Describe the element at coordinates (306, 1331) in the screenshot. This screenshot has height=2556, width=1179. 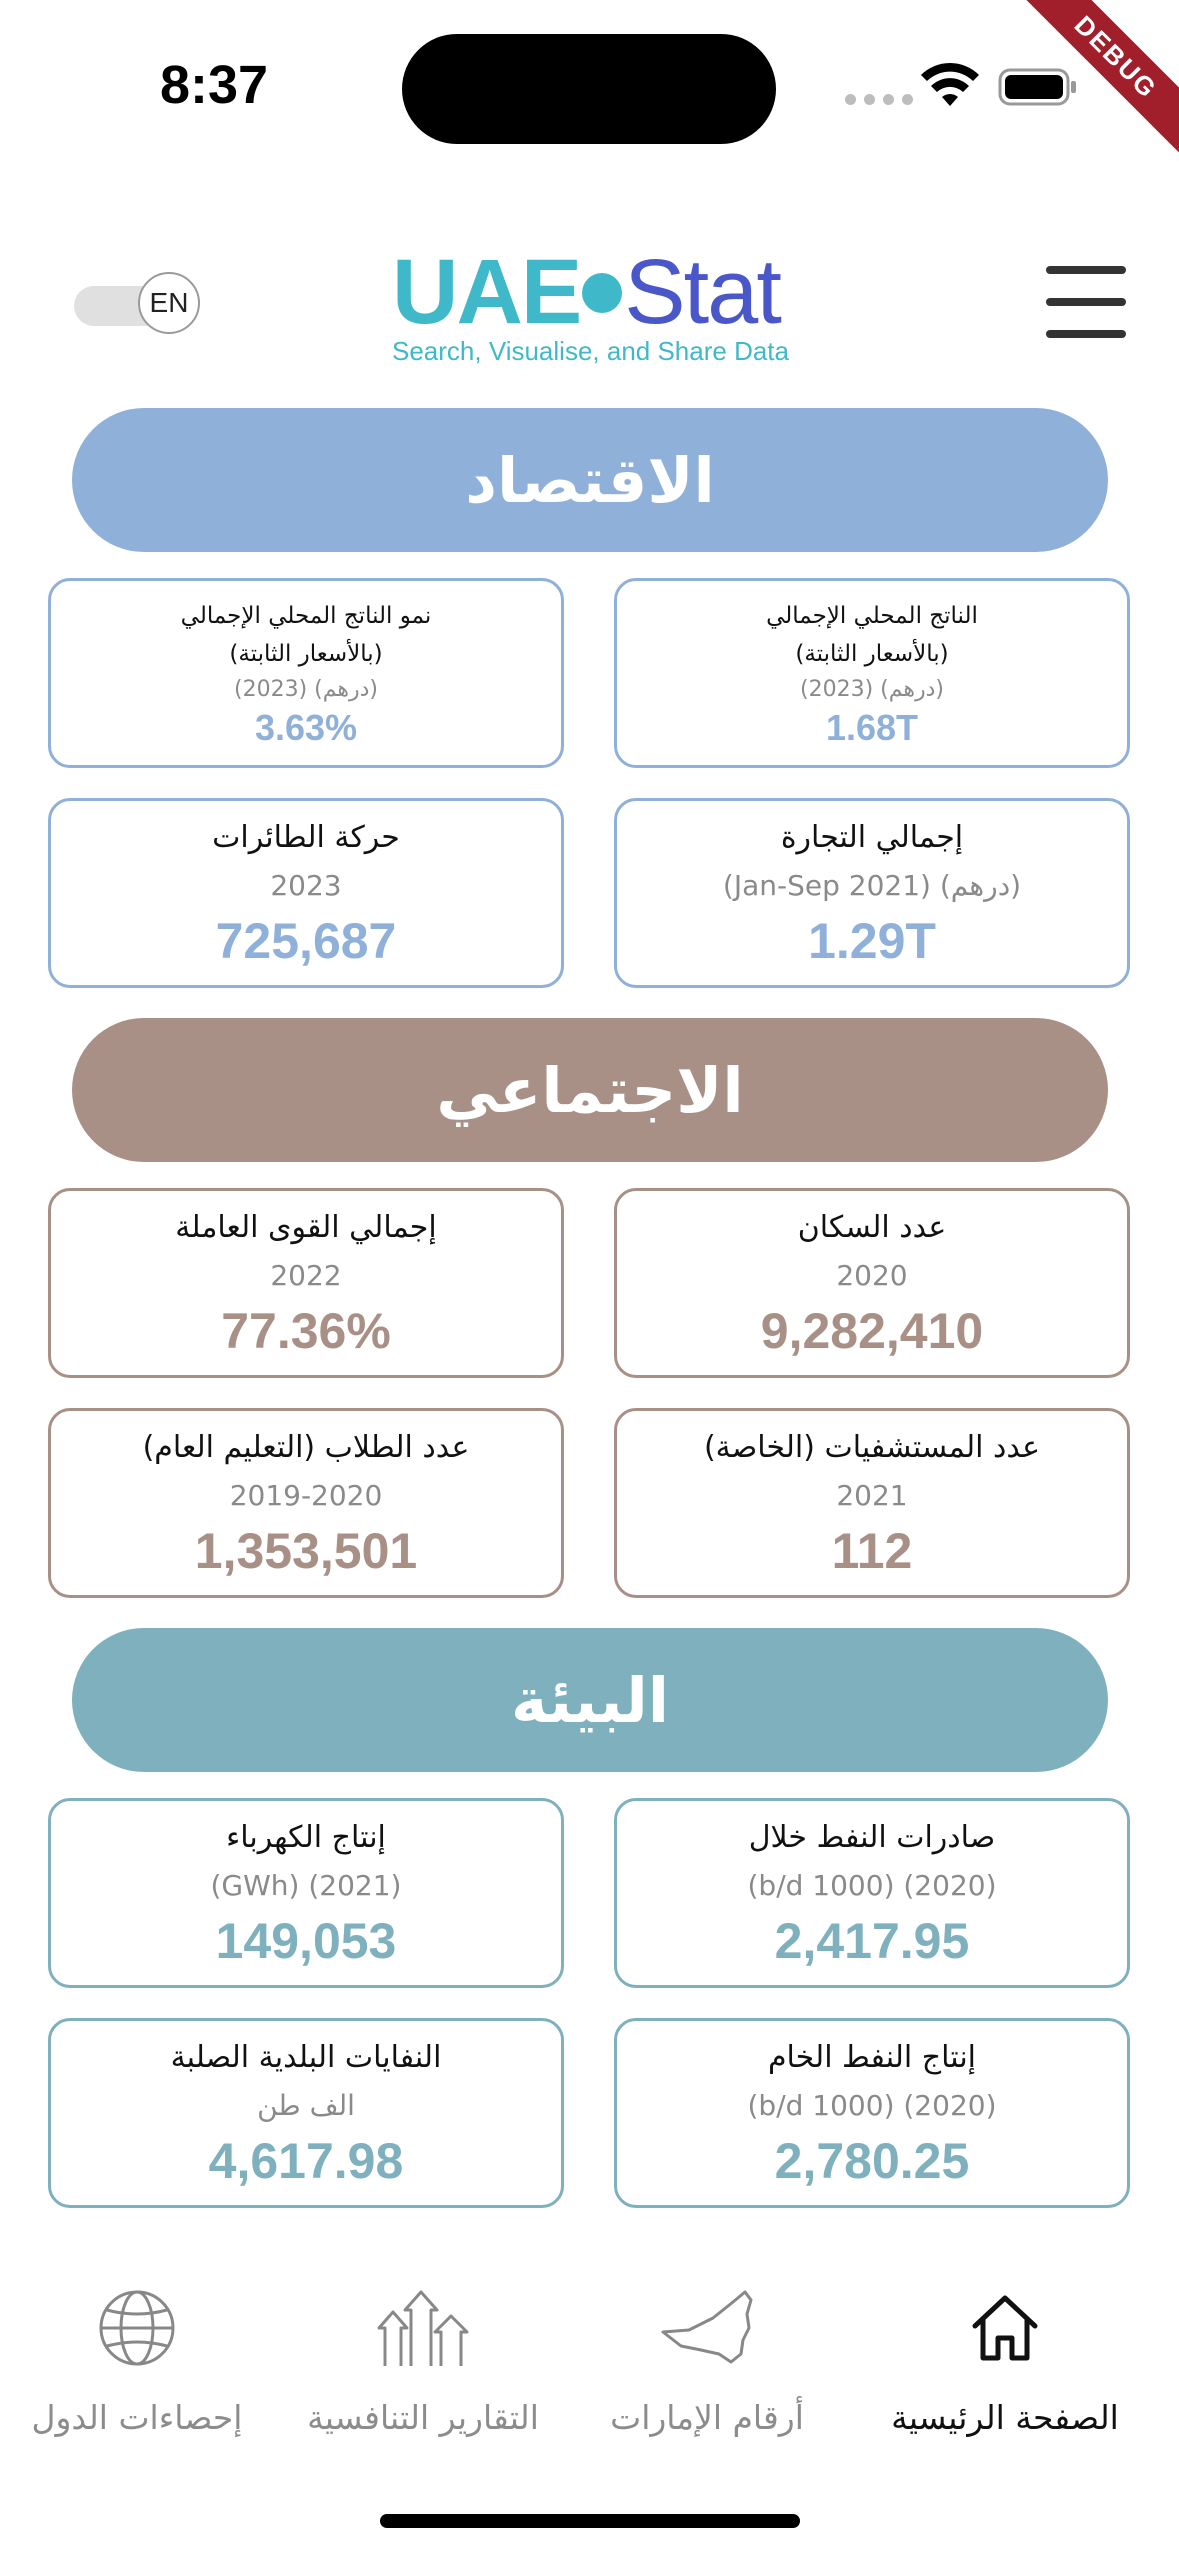
I see `card-value: 77.36%` at that location.